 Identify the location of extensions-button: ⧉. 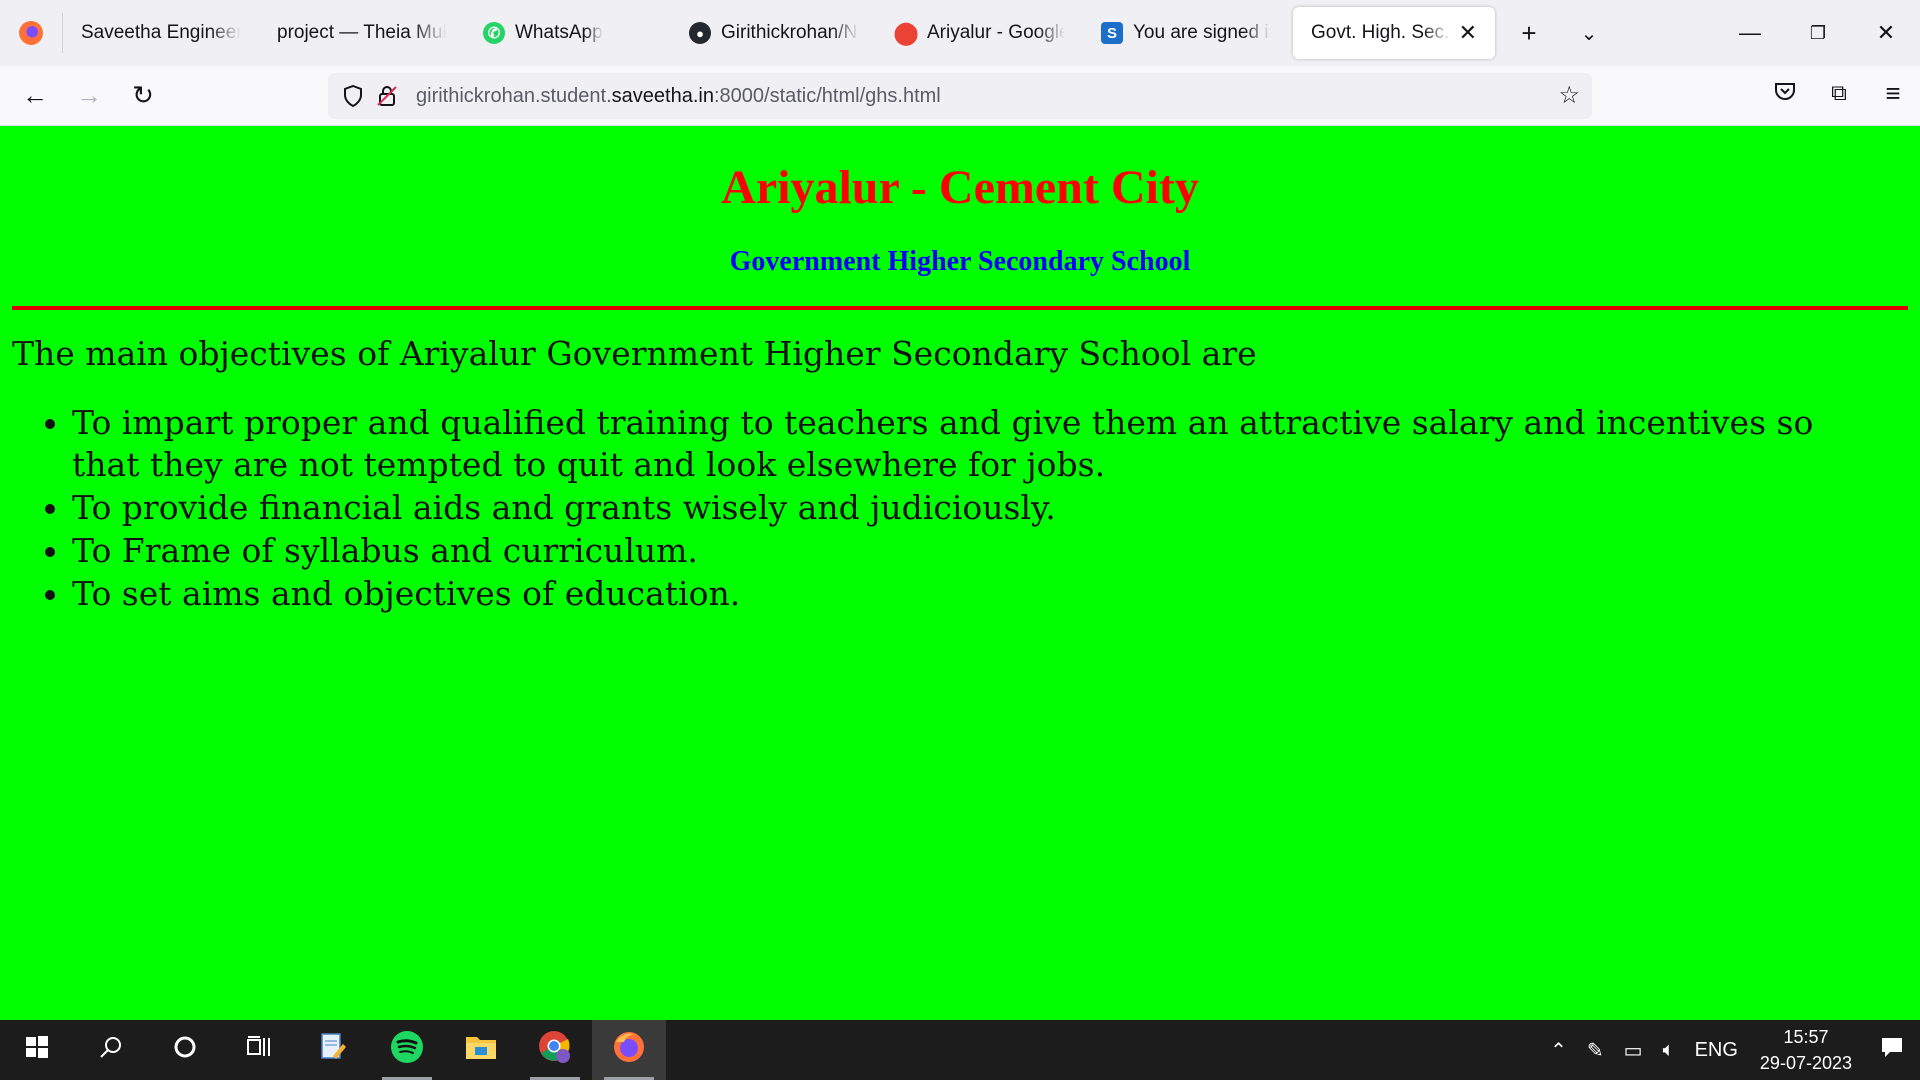
(1839, 93).